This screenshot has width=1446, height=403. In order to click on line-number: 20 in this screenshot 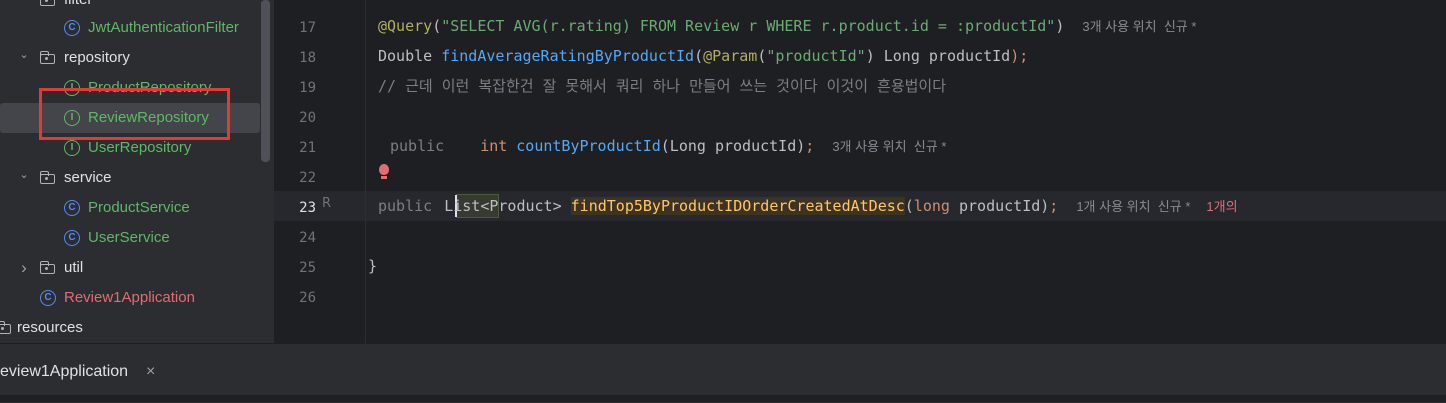, I will do `click(307, 118)`.